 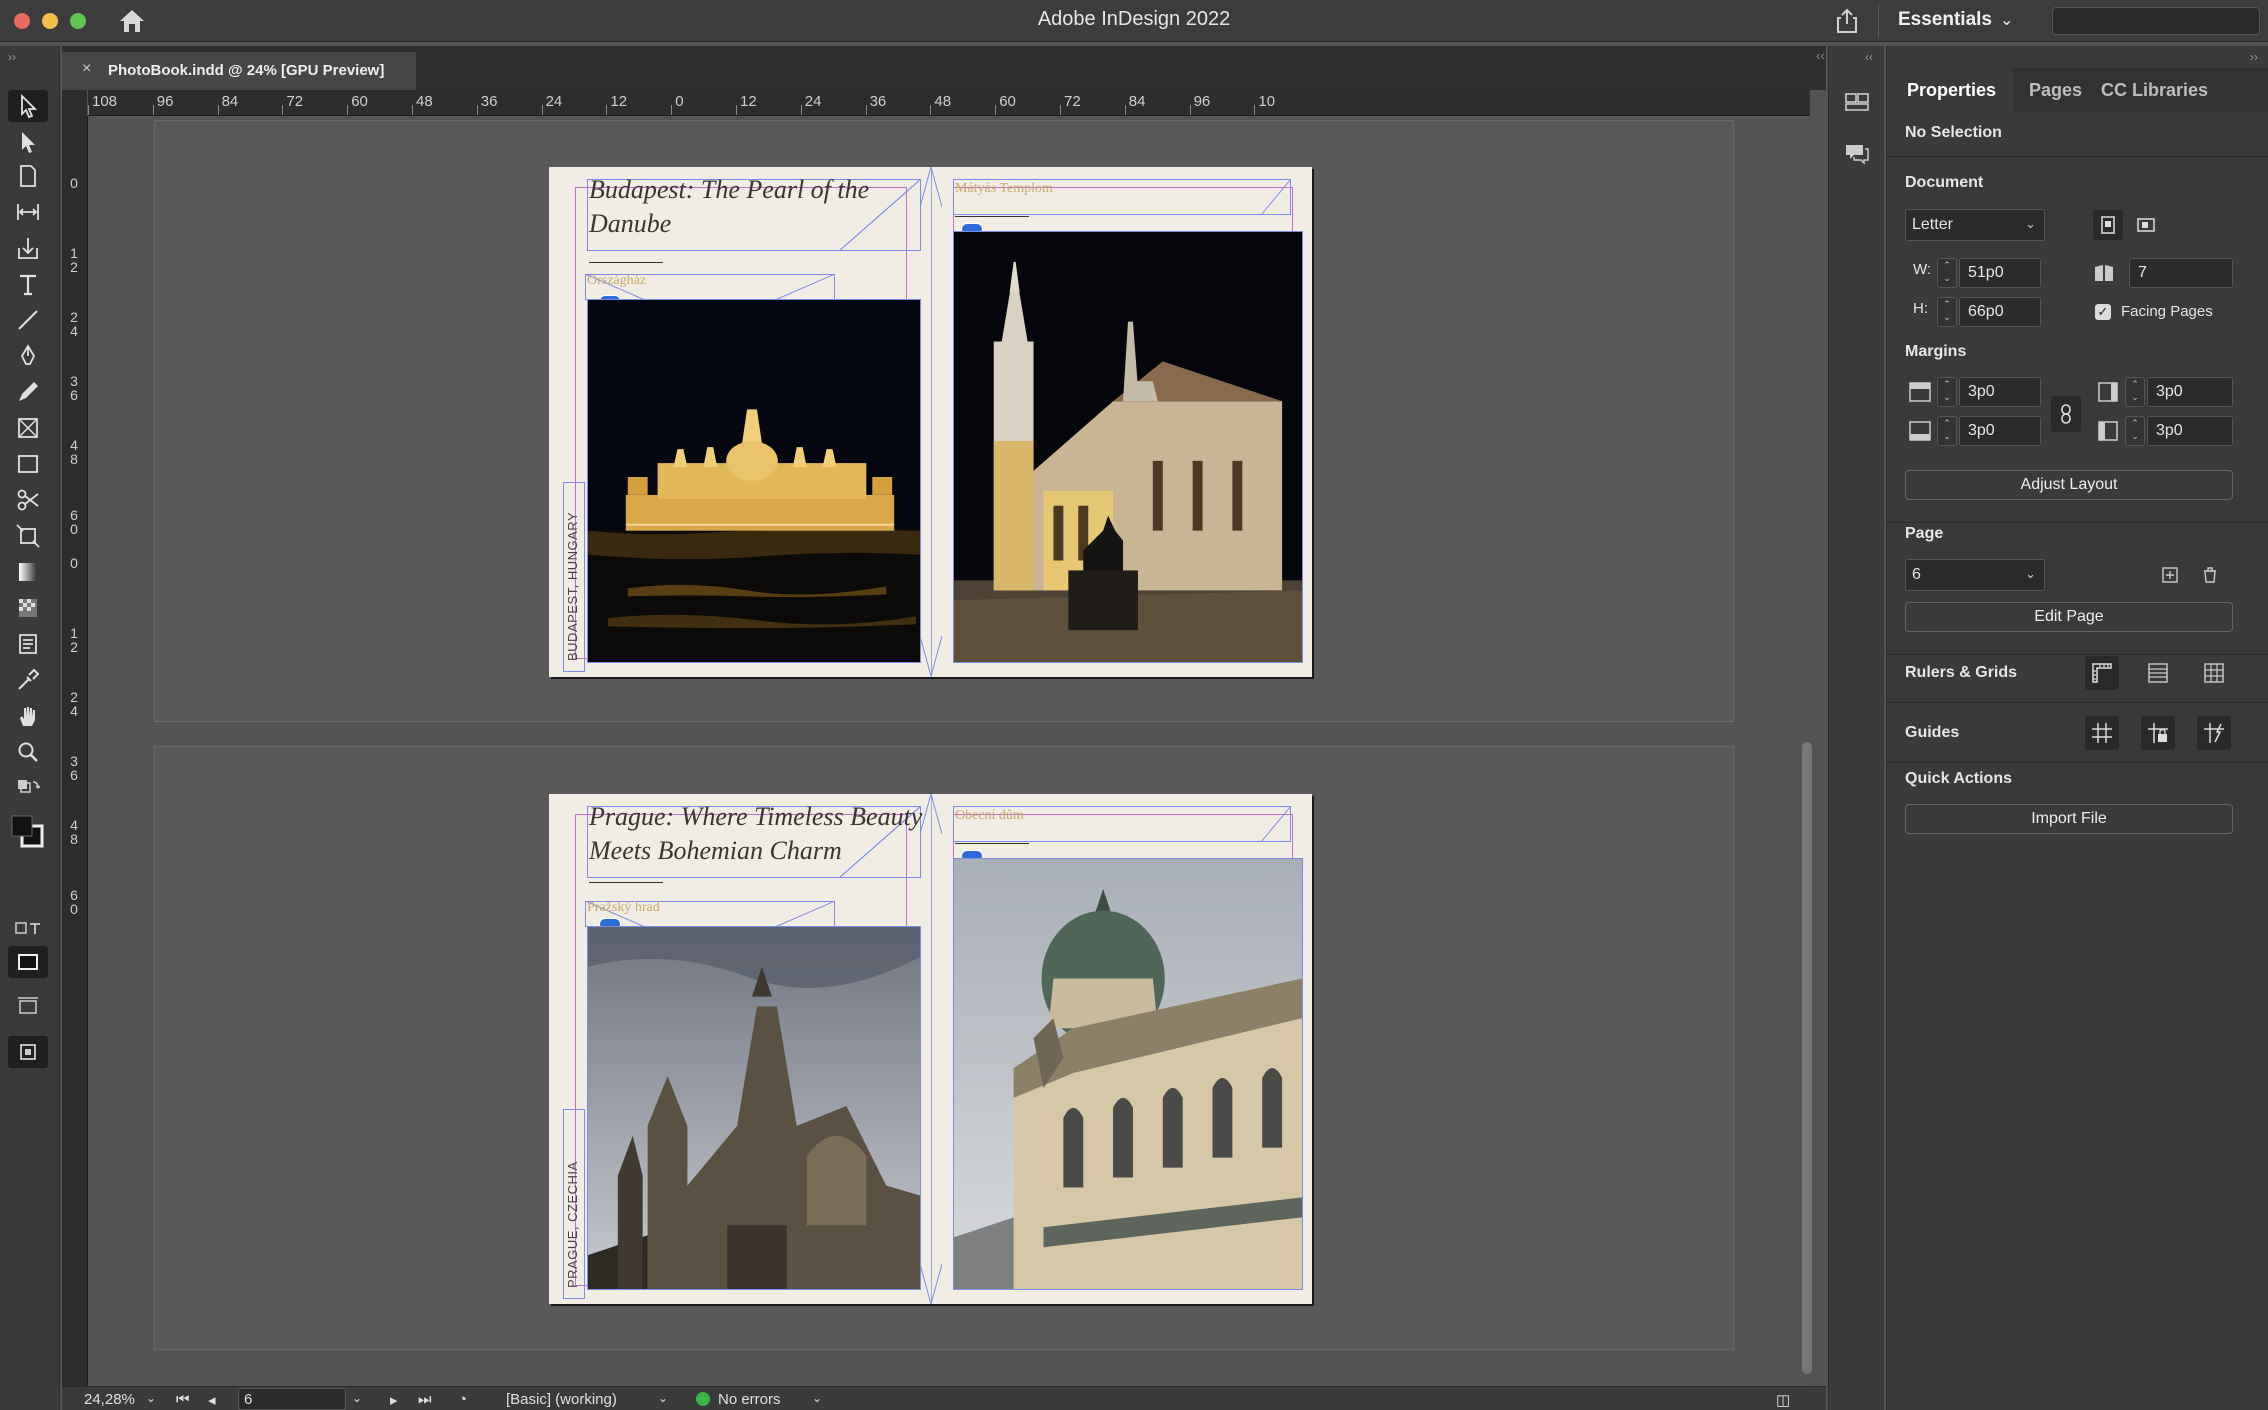 I want to click on lock-guides-icon, so click(x=2158, y=733).